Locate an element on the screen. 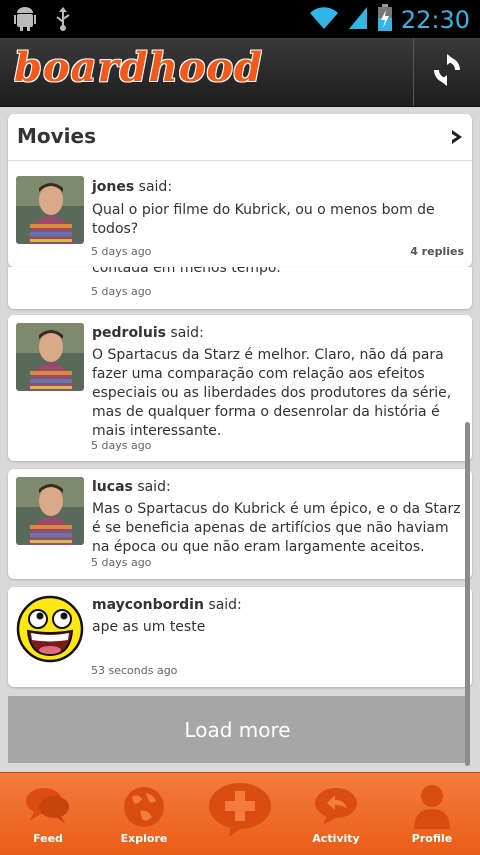 The height and width of the screenshot is (855, 480). post-author-line: jones said: is located at coordinates (132, 187).